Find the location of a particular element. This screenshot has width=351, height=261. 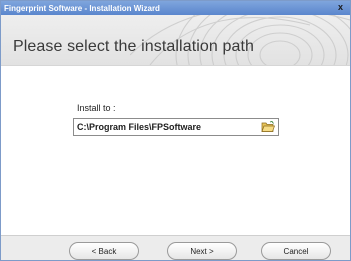

back-button: < Back is located at coordinates (104, 251).